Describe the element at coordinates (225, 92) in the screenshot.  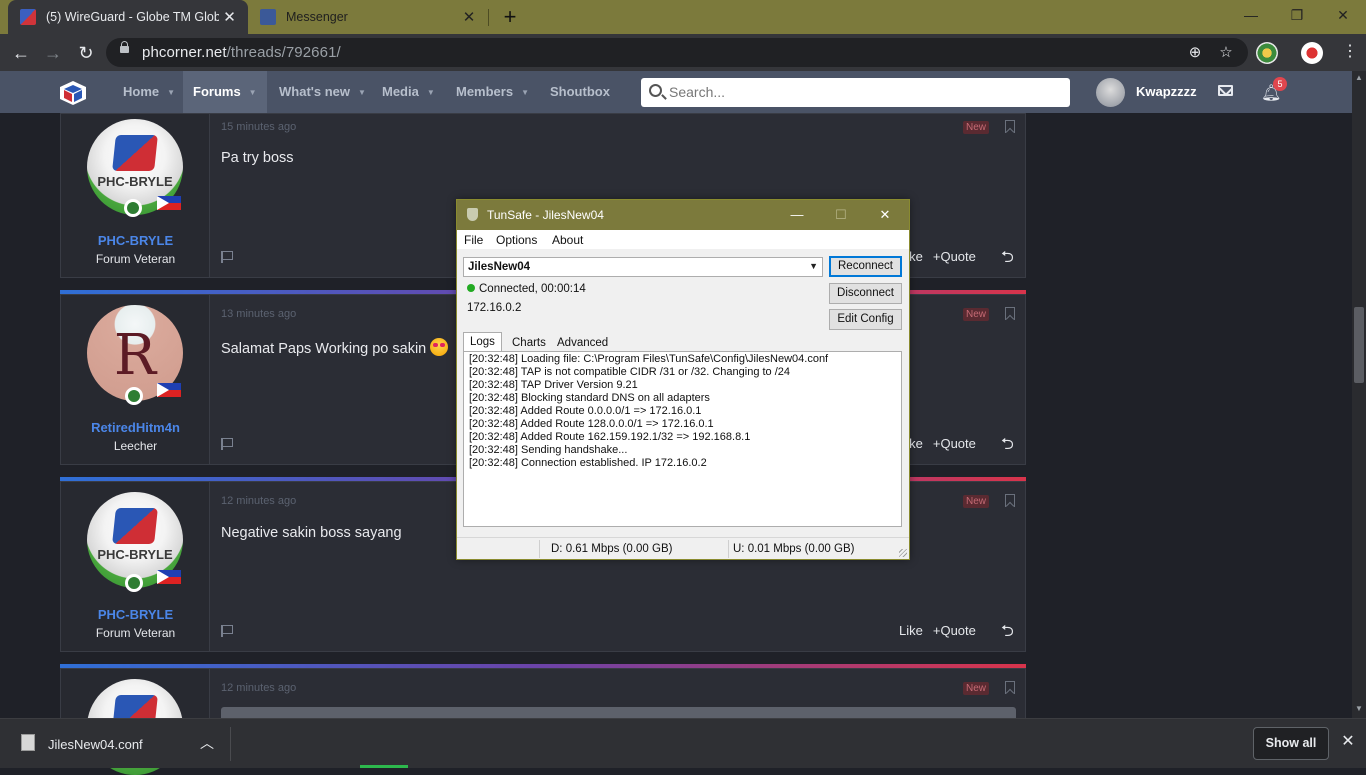
I see `nav-forums: Forums ▼` at that location.